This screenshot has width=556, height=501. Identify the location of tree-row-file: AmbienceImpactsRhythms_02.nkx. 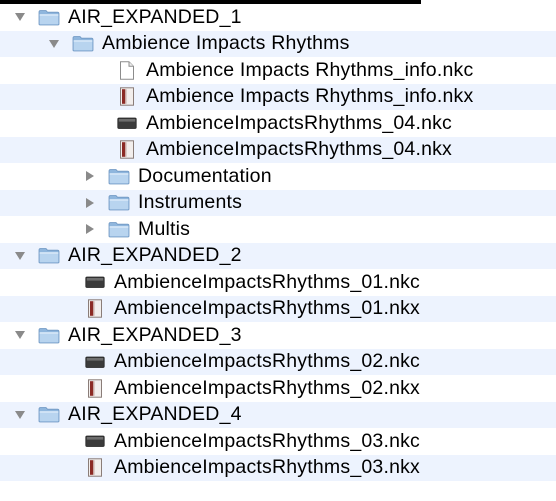
(278, 388).